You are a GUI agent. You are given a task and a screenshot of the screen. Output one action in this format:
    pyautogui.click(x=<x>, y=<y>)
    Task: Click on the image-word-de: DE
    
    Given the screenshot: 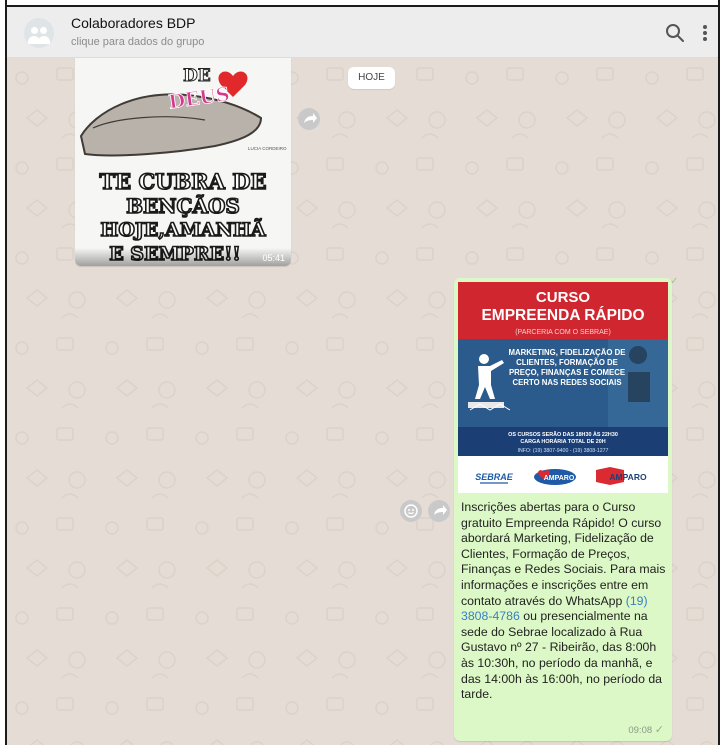 What is the action you would take?
    pyautogui.click(x=197, y=76)
    